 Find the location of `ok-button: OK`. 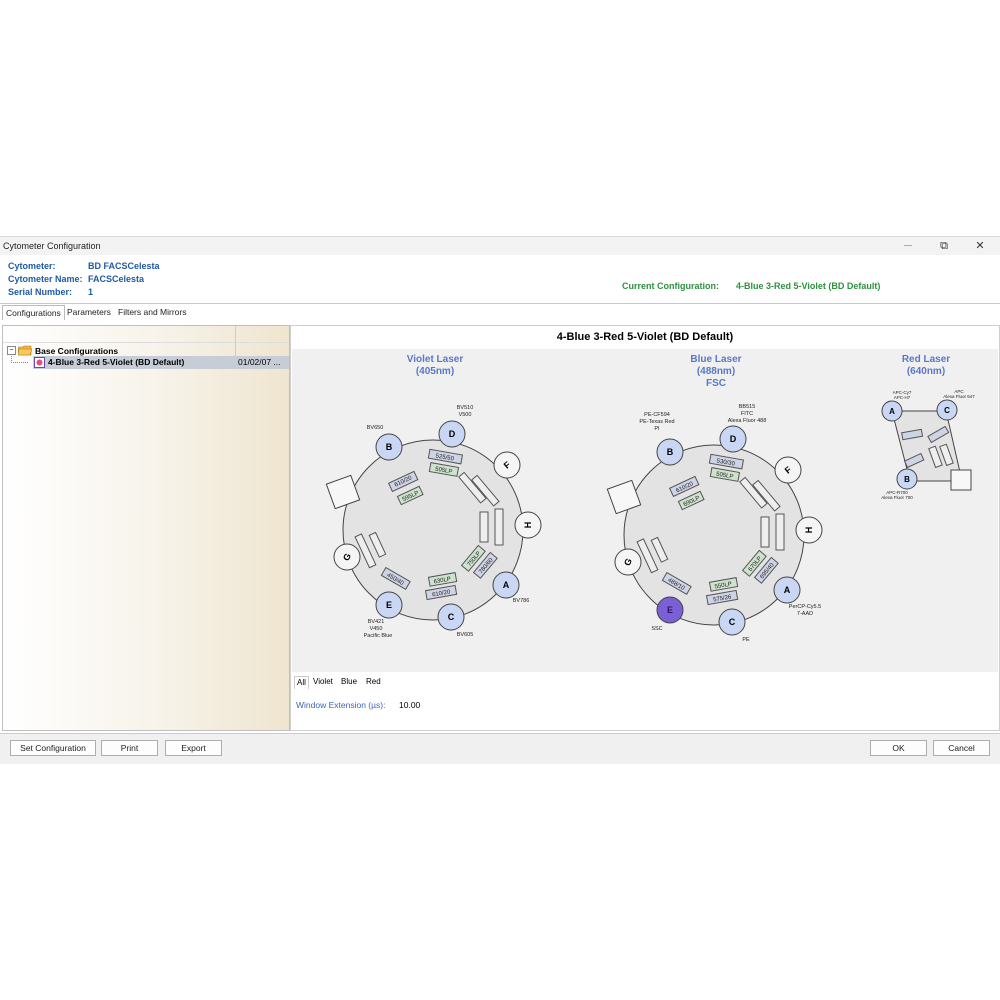

ok-button: OK is located at coordinates (898, 748).